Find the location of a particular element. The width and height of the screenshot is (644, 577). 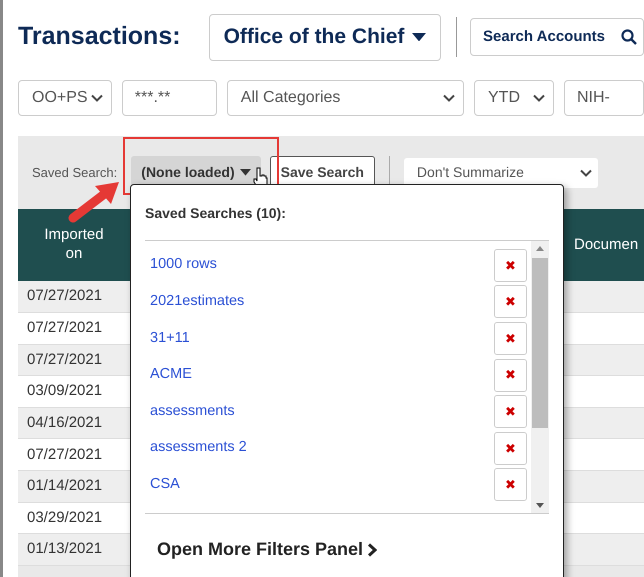

filter-select: OO+PS is located at coordinates (65, 98).